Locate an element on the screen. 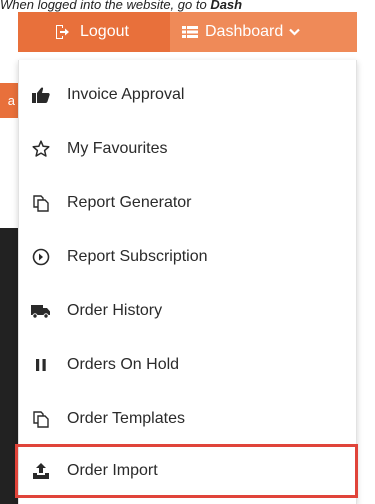  caption-bold-text: Dash is located at coordinates (226, 6).